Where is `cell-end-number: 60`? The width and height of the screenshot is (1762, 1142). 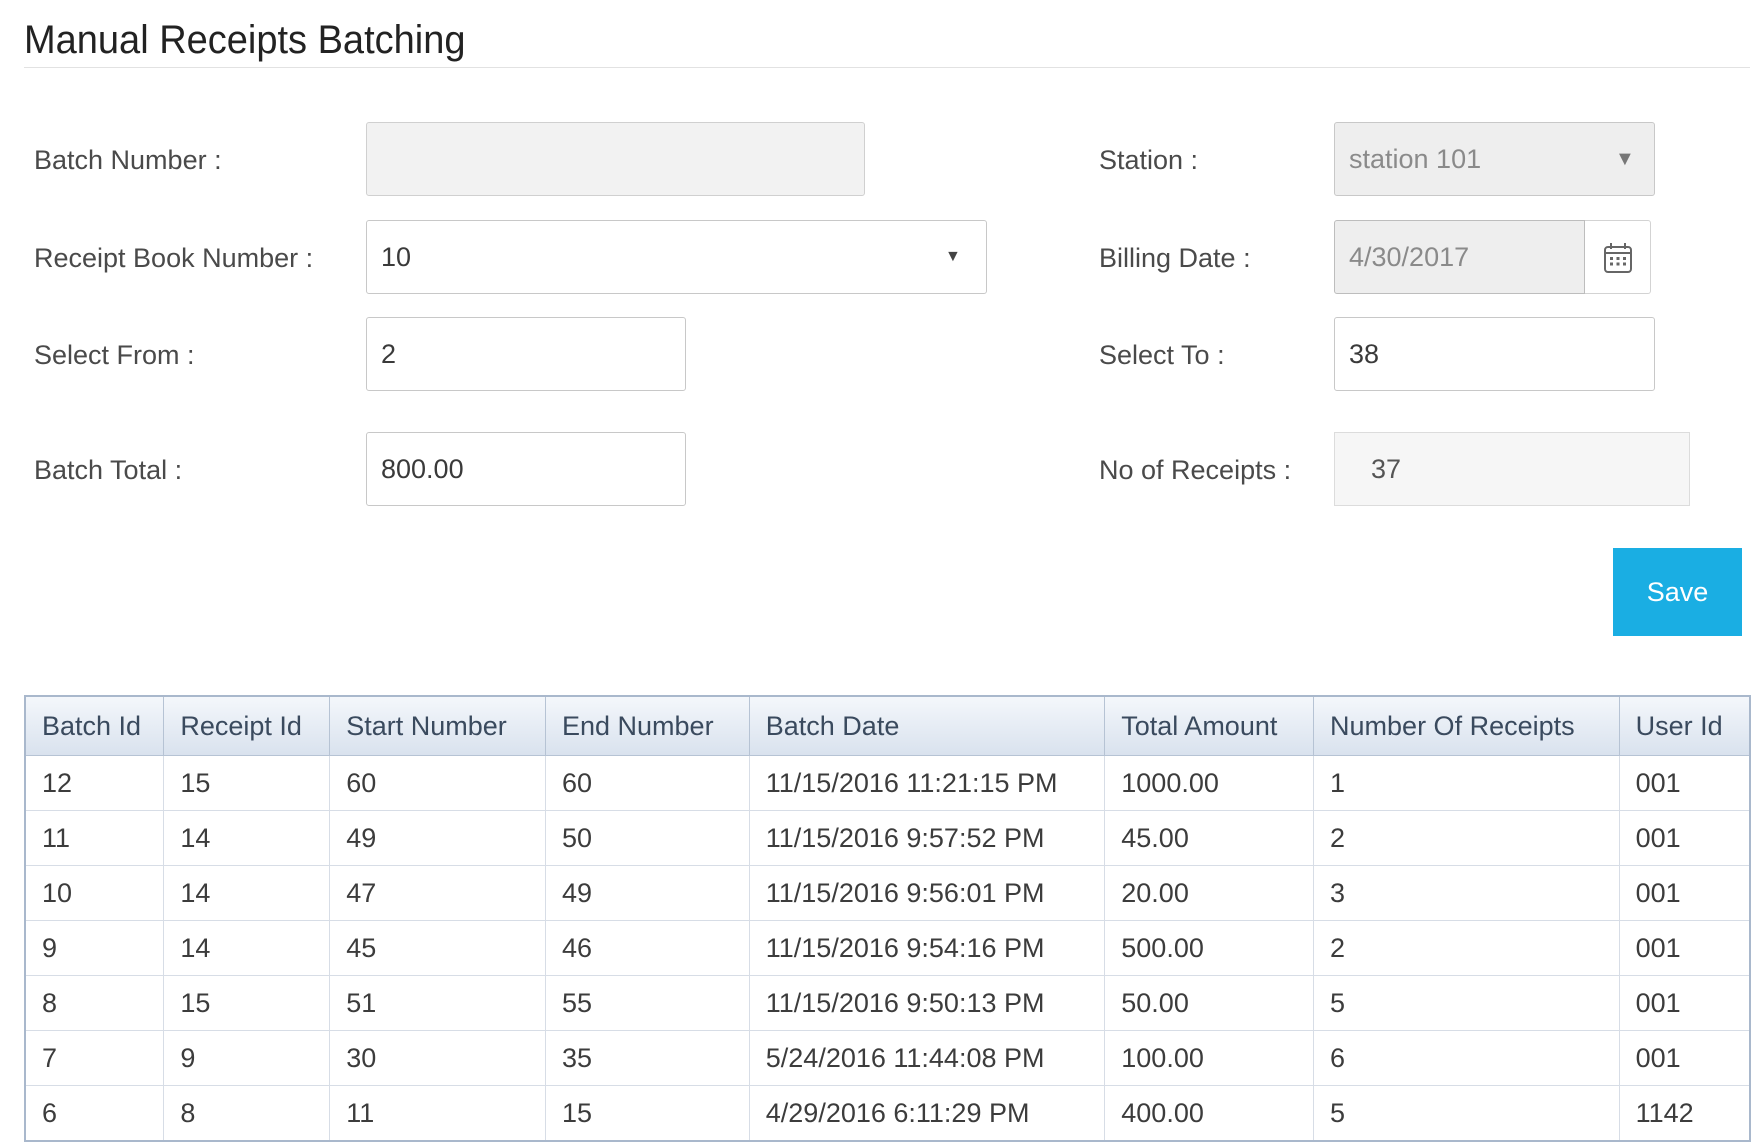
cell-end-number: 60 is located at coordinates (647, 783).